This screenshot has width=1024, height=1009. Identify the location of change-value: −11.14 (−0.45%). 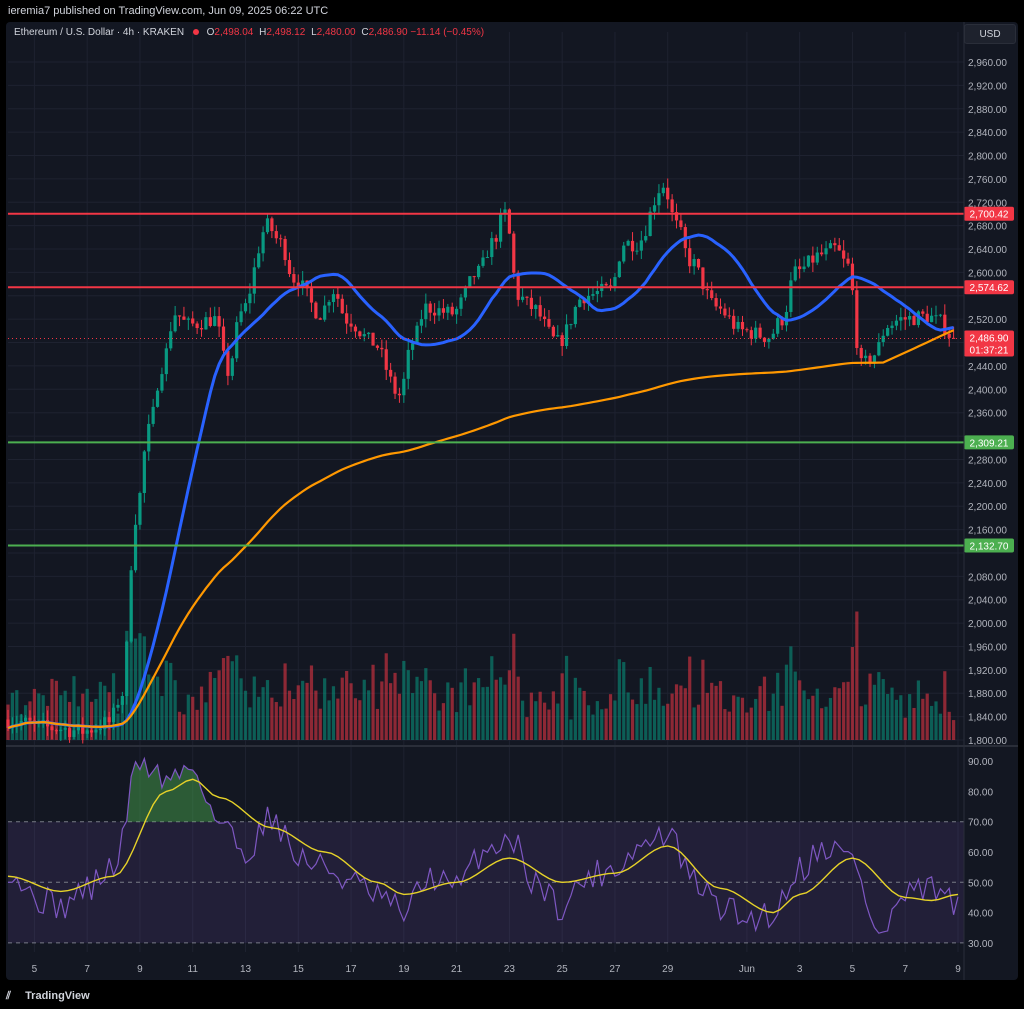
(447, 32).